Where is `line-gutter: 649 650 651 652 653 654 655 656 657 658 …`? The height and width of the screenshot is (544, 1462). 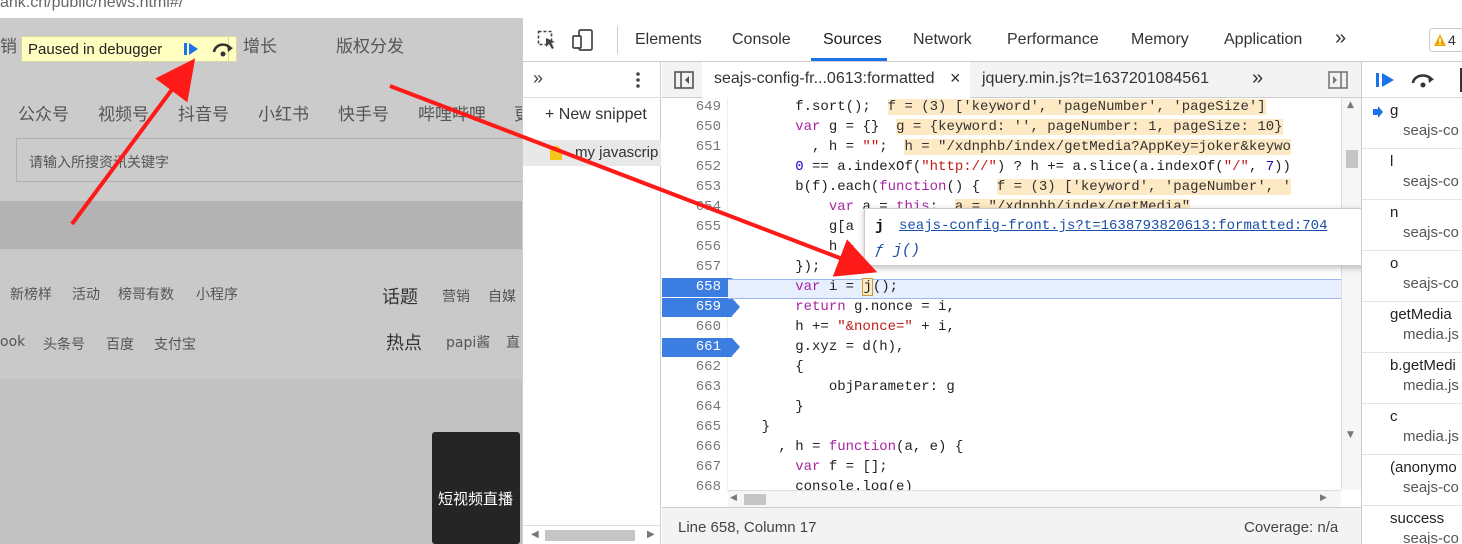
line-gutter: 649 650 651 652 653 654 655 656 657 658 … is located at coordinates (701, 296).